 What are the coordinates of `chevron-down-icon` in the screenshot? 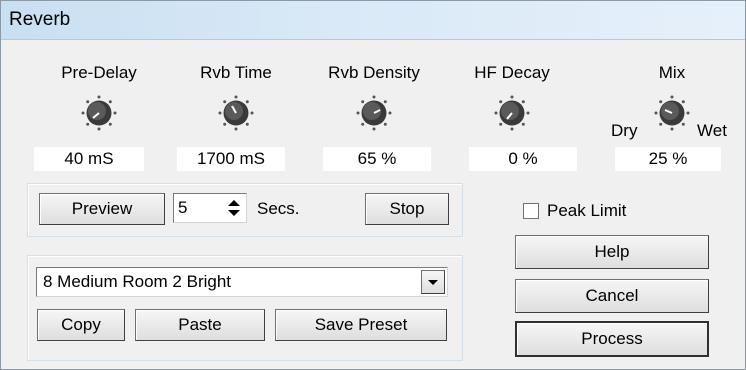 It's located at (433, 282).